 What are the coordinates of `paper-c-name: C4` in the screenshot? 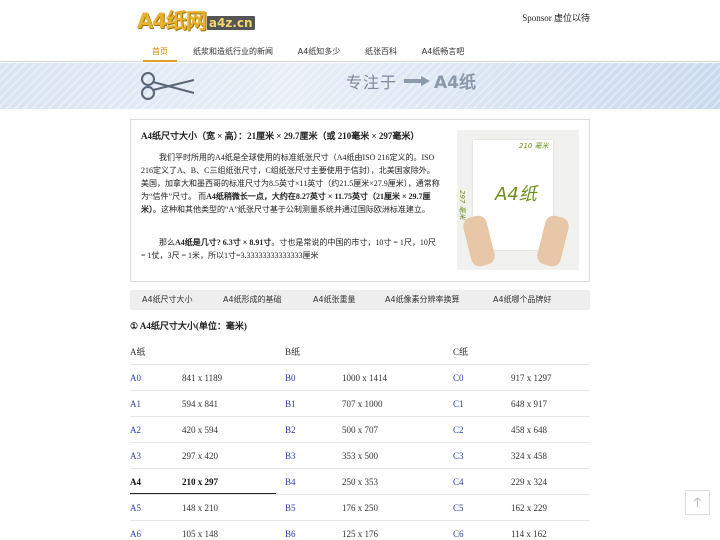 It's located at (458, 482).